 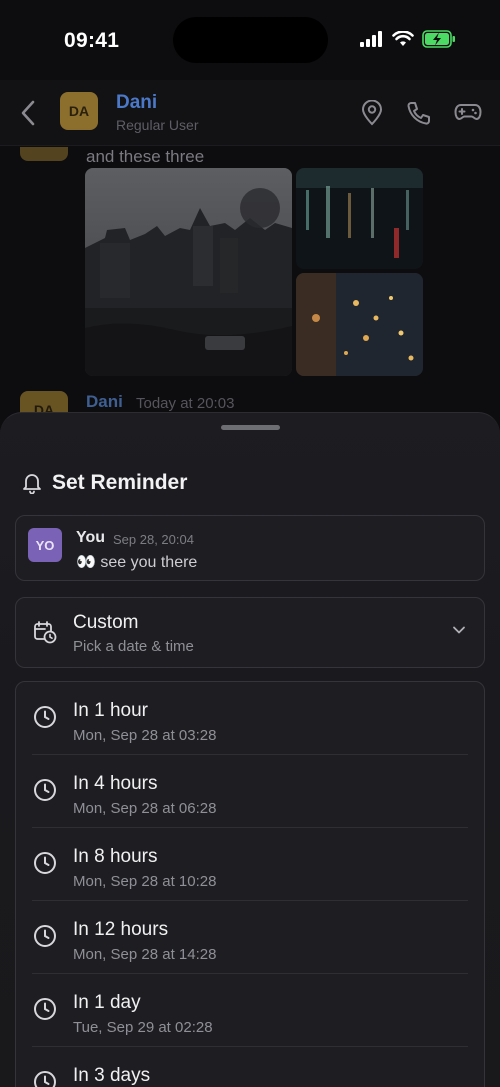 I want to click on option-label: In 3 days, so click(x=112, y=1075).